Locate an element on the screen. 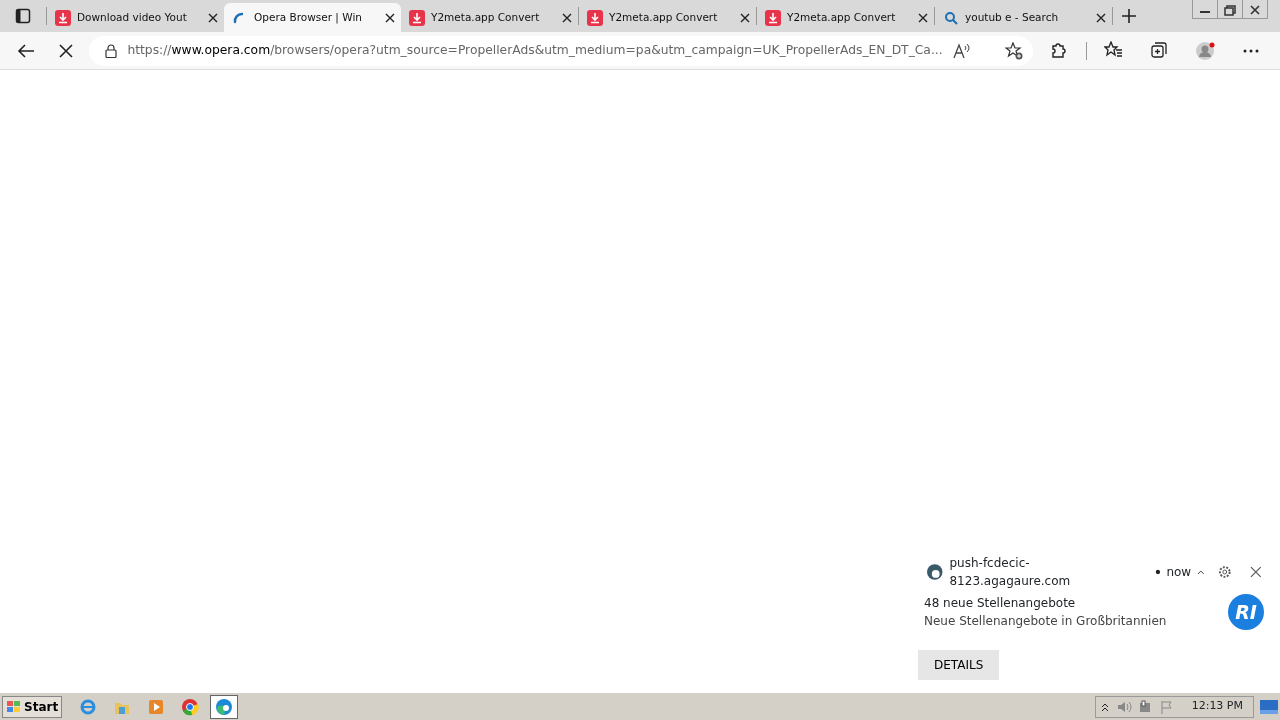 The image size is (1280, 720). time-text: now is located at coordinates (1179, 572).